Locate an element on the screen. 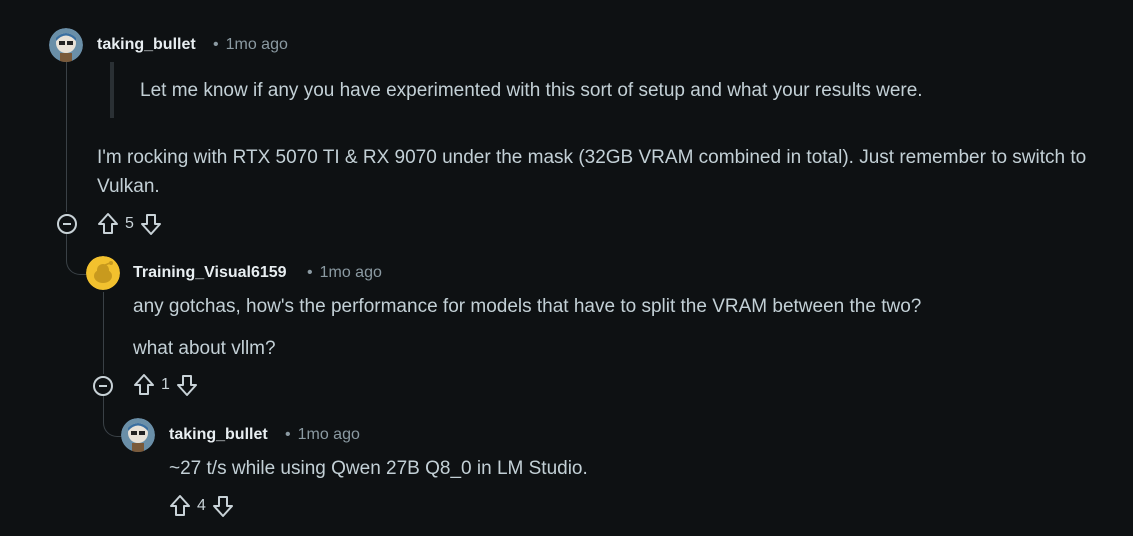 This screenshot has height=536, width=1133. vote-controls: 4 is located at coordinates (201, 506).